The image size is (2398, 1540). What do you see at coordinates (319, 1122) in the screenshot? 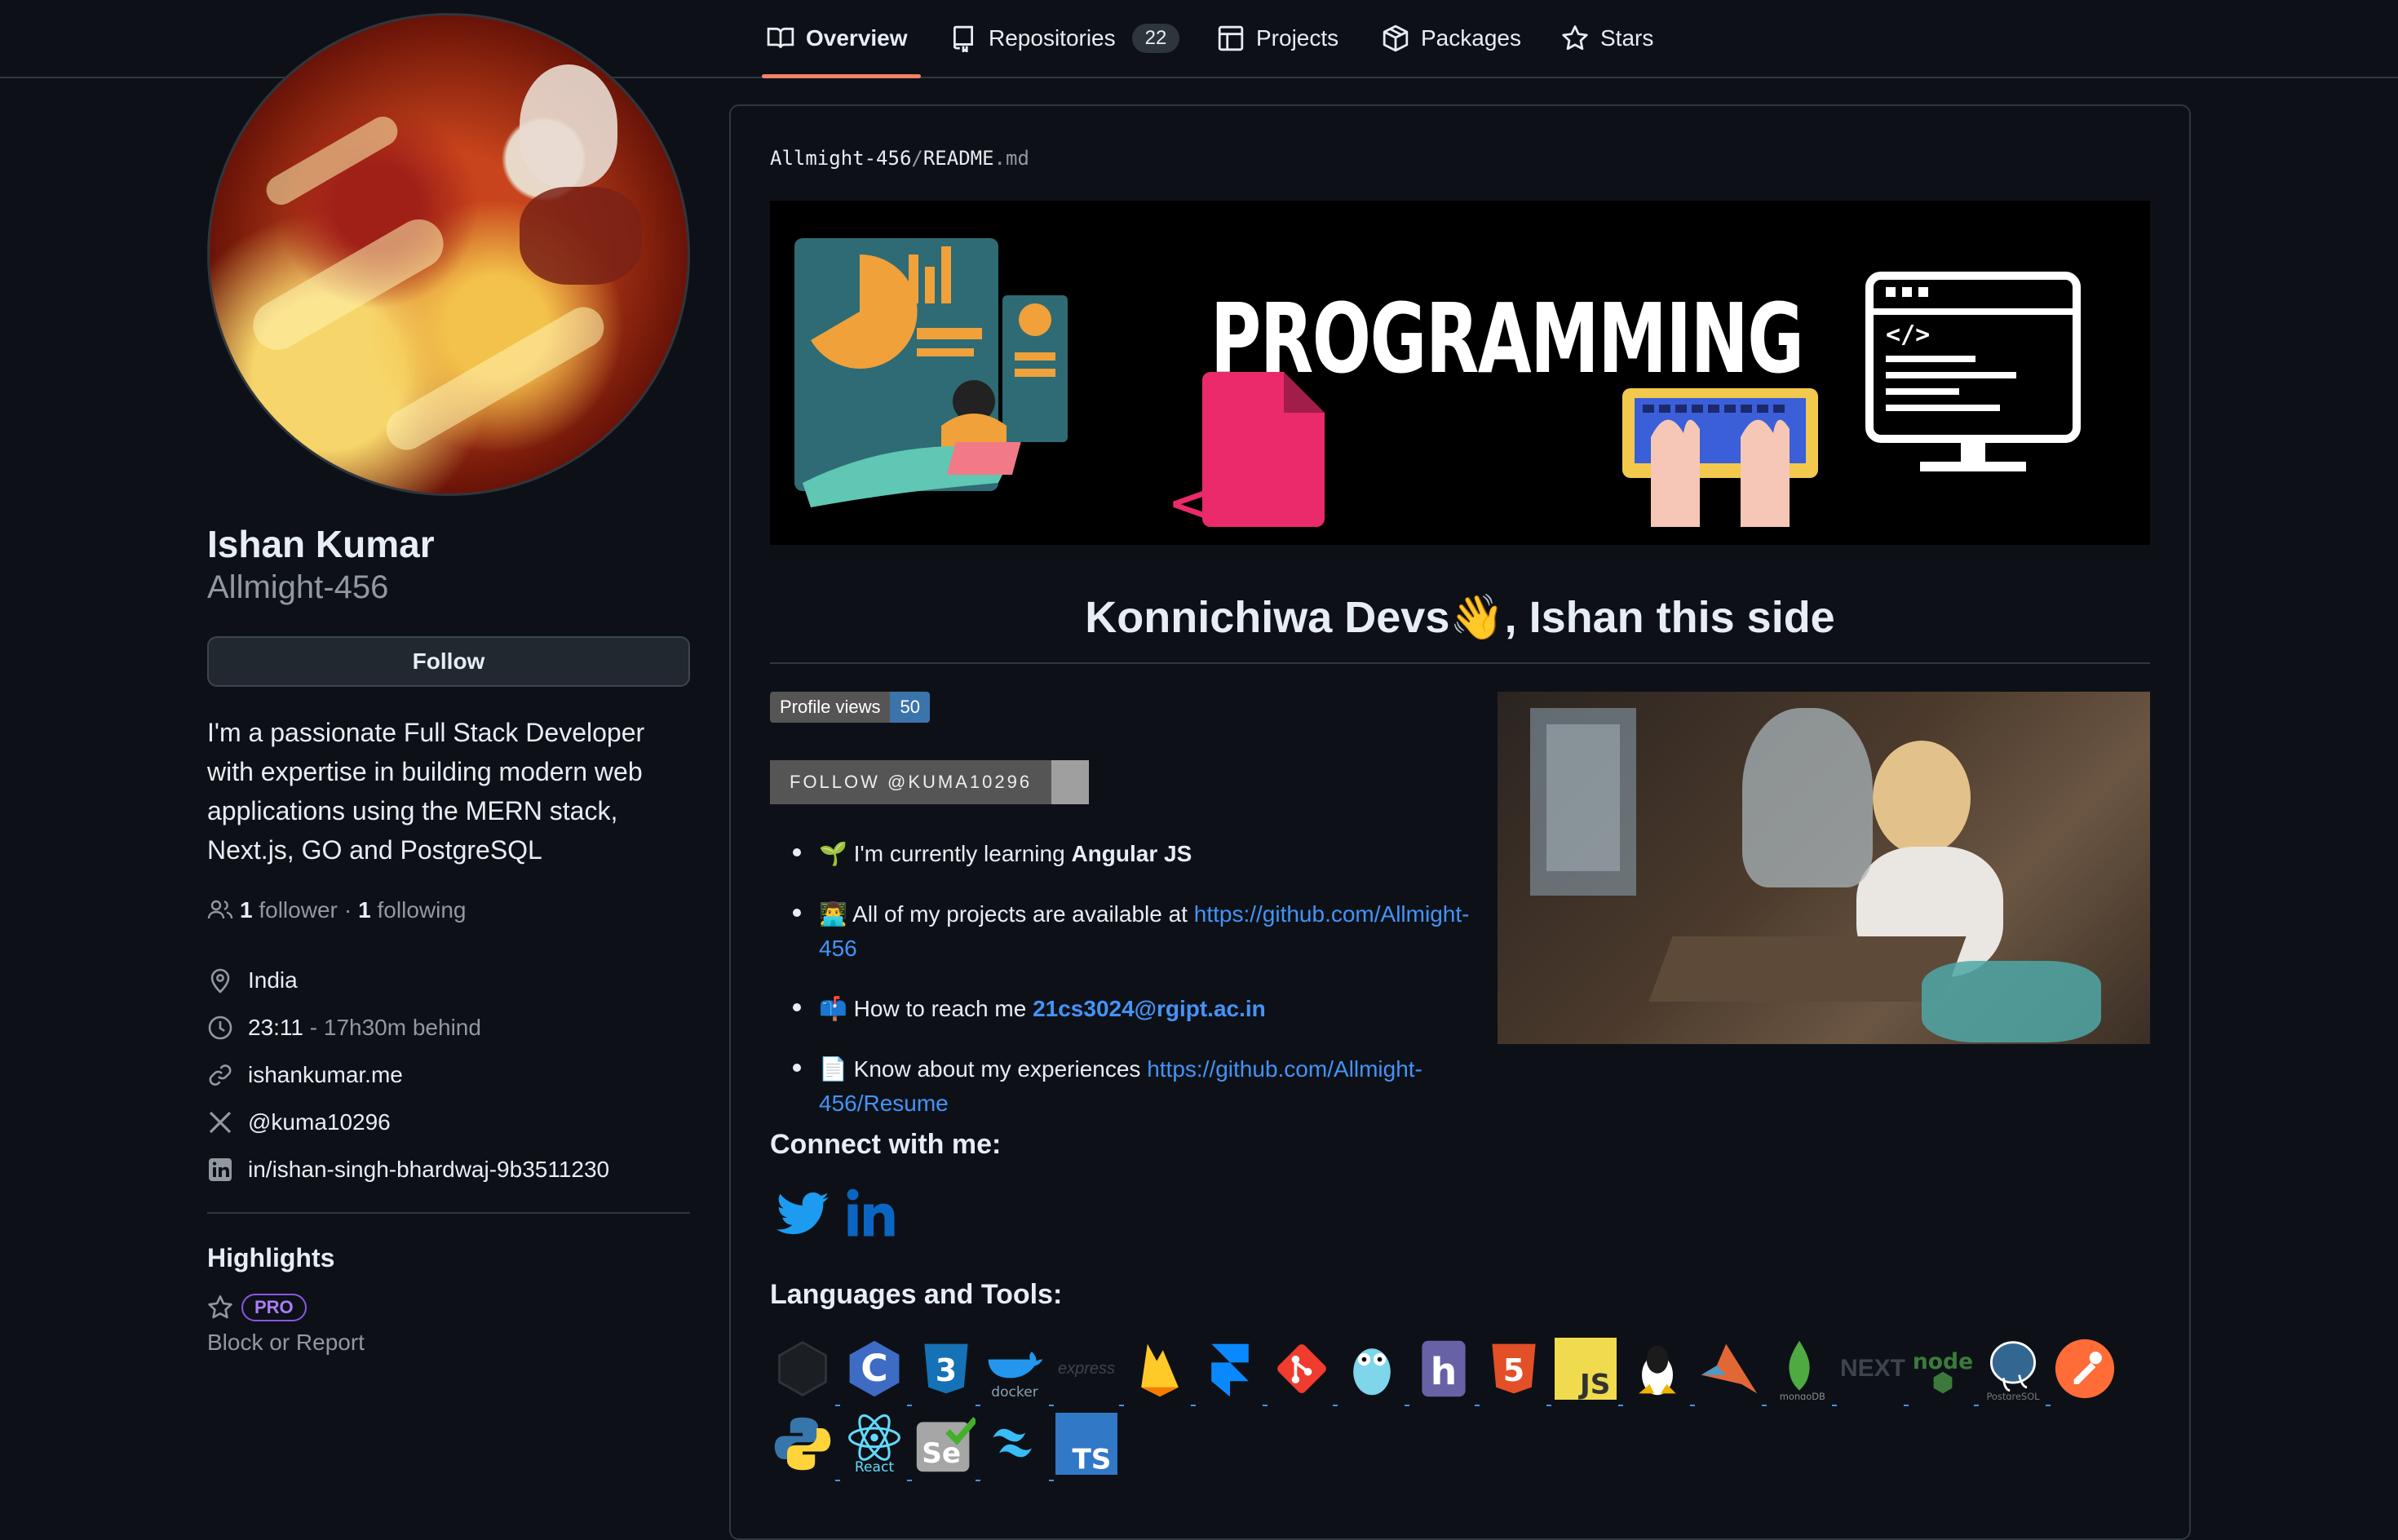
I see `x-handle-link: @kuma10296` at bounding box center [319, 1122].